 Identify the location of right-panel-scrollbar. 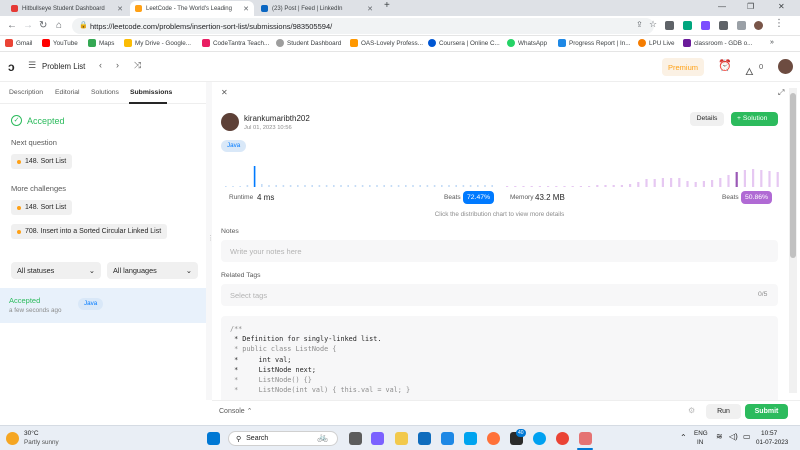
(793, 240).